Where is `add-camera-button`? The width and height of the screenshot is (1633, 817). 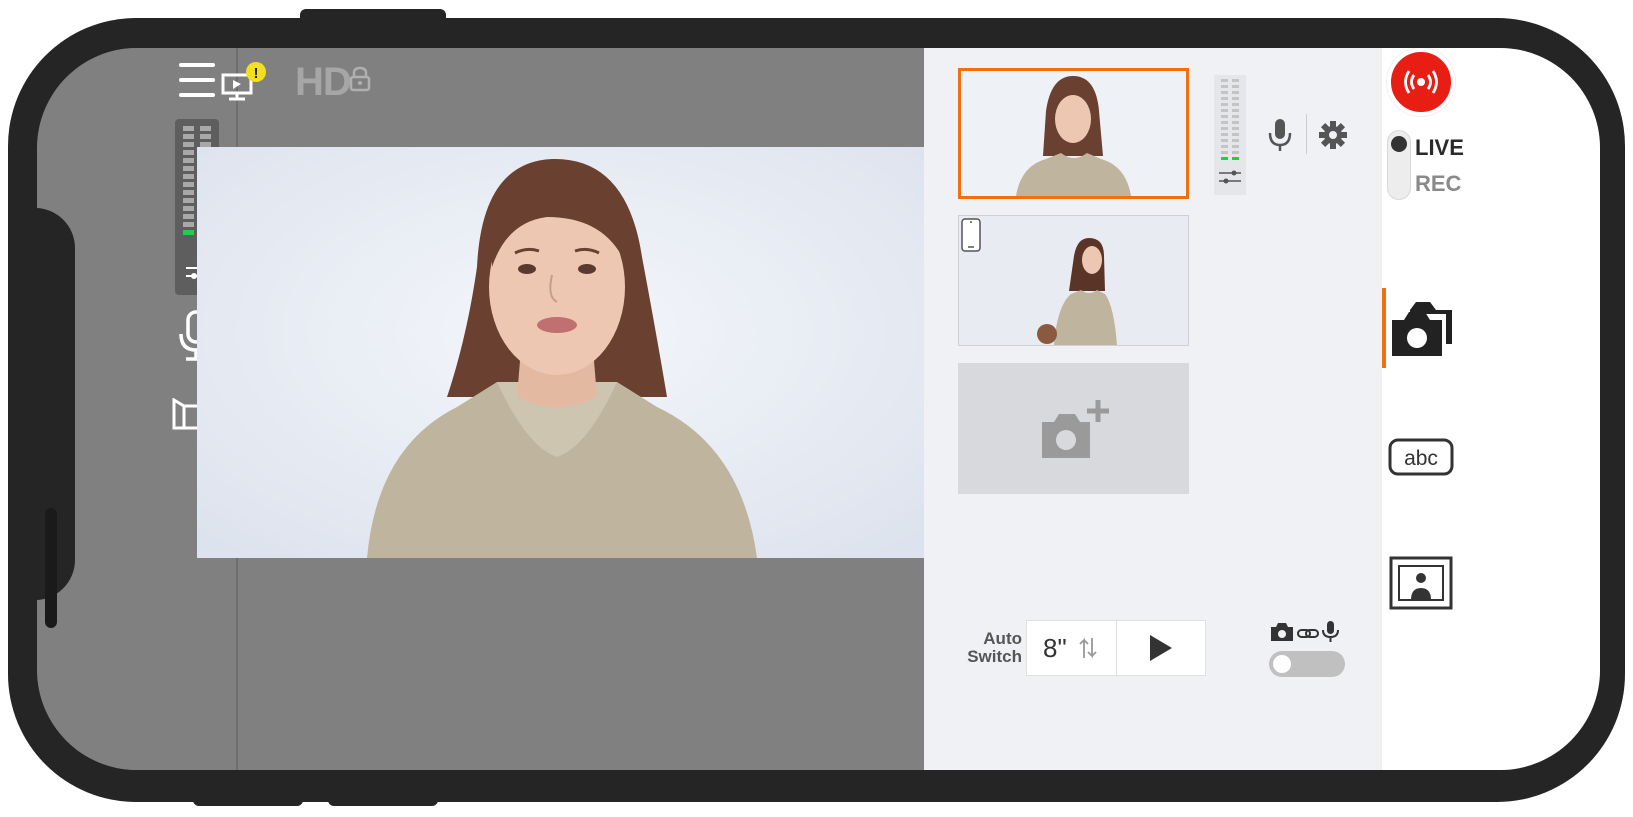 add-camera-button is located at coordinates (1073, 428).